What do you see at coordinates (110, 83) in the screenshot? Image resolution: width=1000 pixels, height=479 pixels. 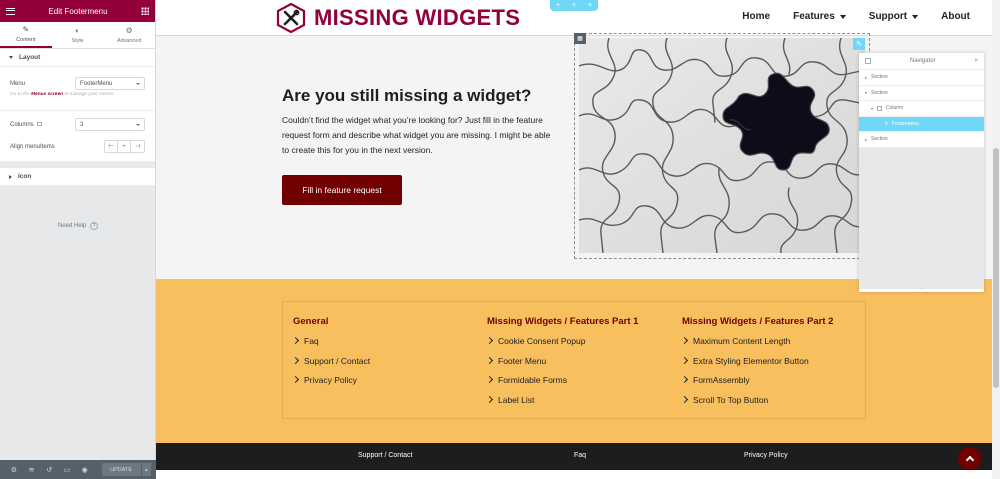 I see `menu-select: FooterMenu` at bounding box center [110, 83].